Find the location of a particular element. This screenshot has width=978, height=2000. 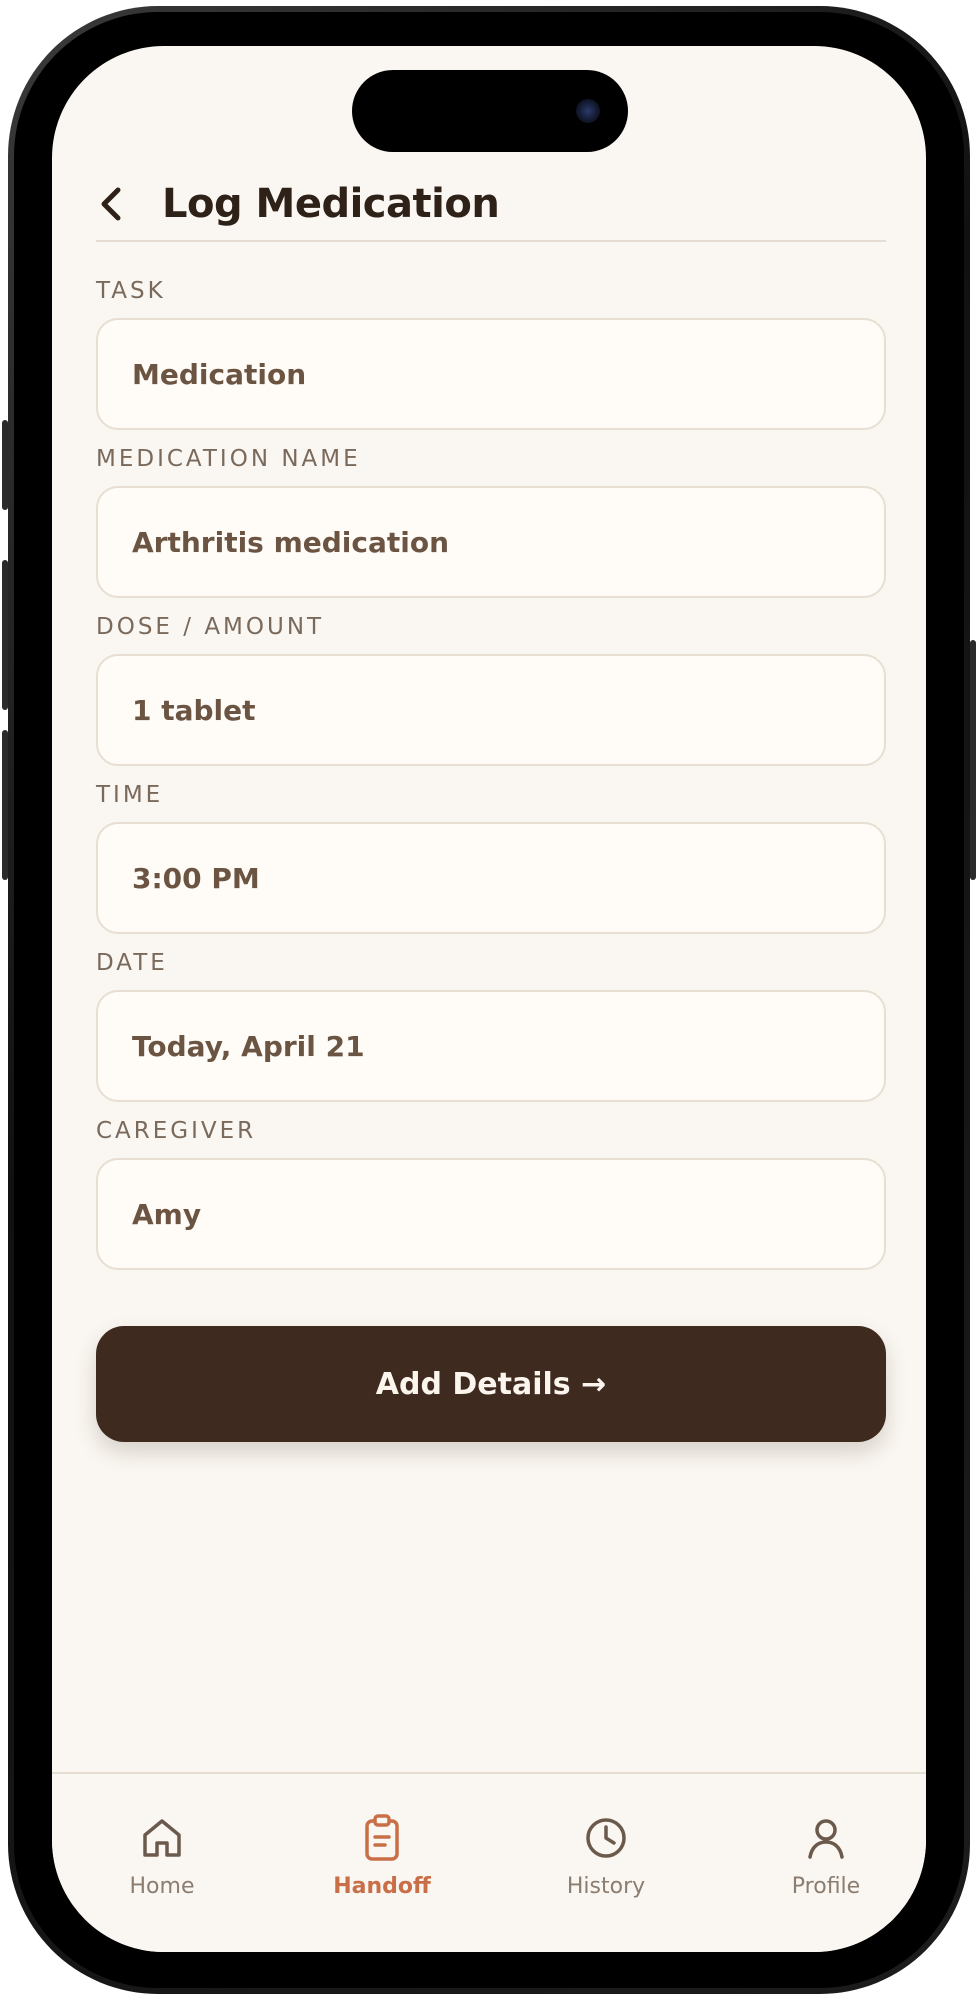

field-label: DATE is located at coordinates (132, 963).